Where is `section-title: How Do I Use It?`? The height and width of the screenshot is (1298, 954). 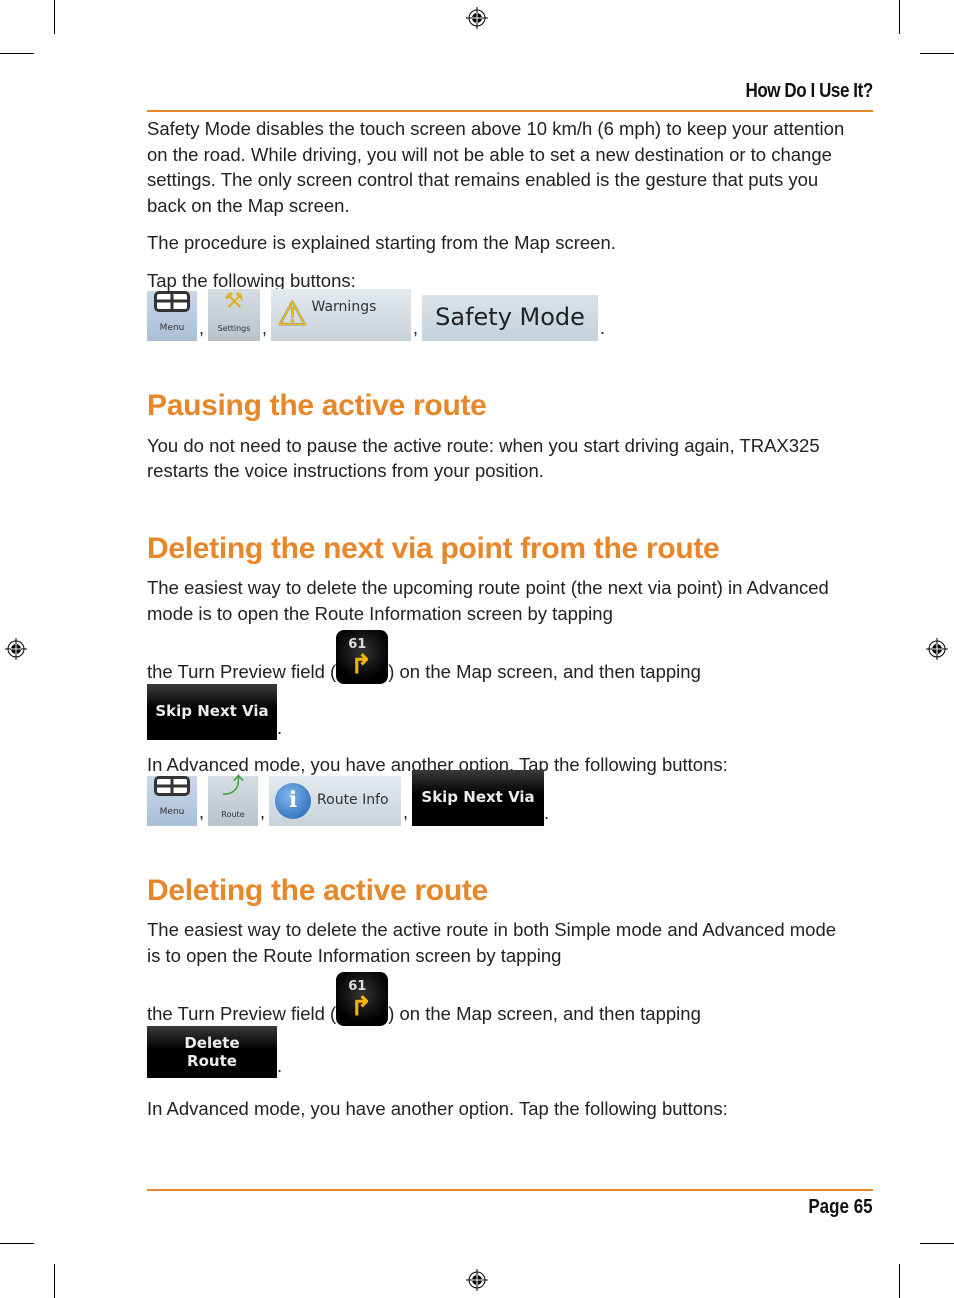 section-title: How Do I Use It? is located at coordinates (809, 91).